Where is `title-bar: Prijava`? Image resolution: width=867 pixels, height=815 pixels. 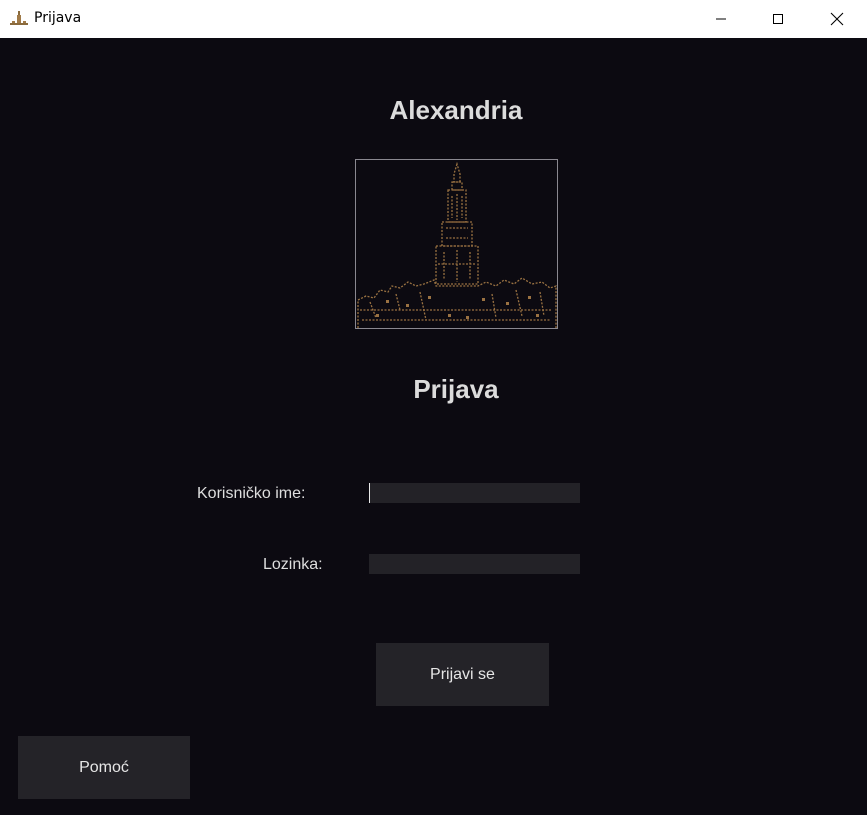
title-bar: Prijava is located at coordinates (433, 19).